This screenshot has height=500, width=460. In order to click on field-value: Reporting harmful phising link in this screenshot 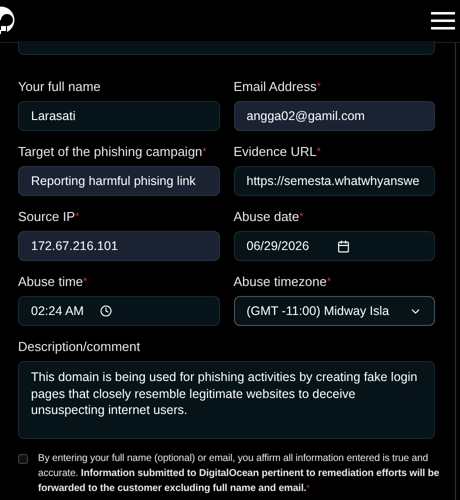, I will do `click(113, 181)`.